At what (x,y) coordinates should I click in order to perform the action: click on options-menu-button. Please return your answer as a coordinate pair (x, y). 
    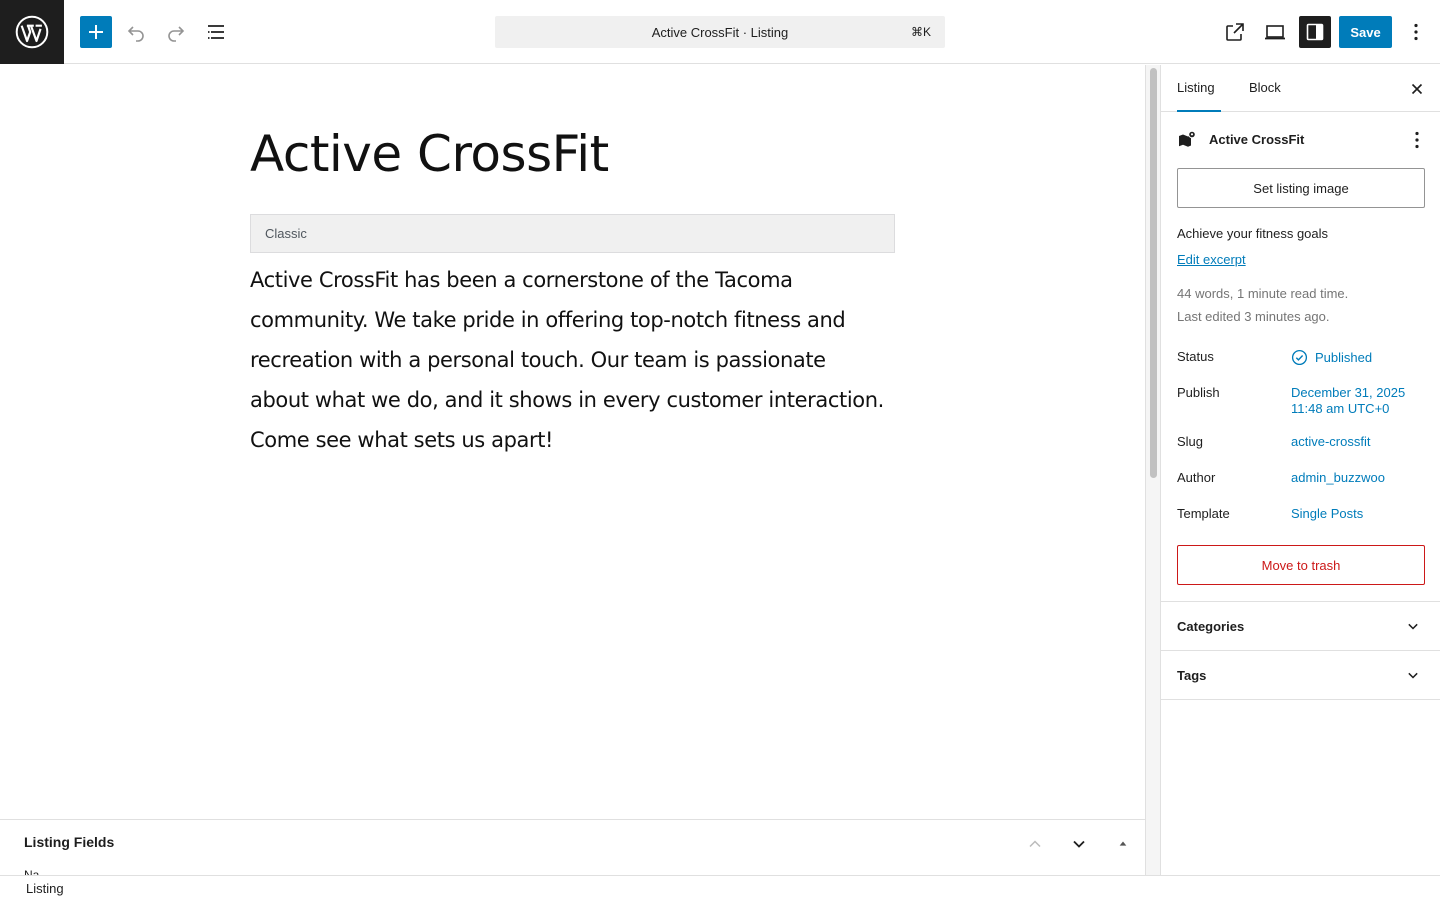
    Looking at the image, I should click on (1416, 32).